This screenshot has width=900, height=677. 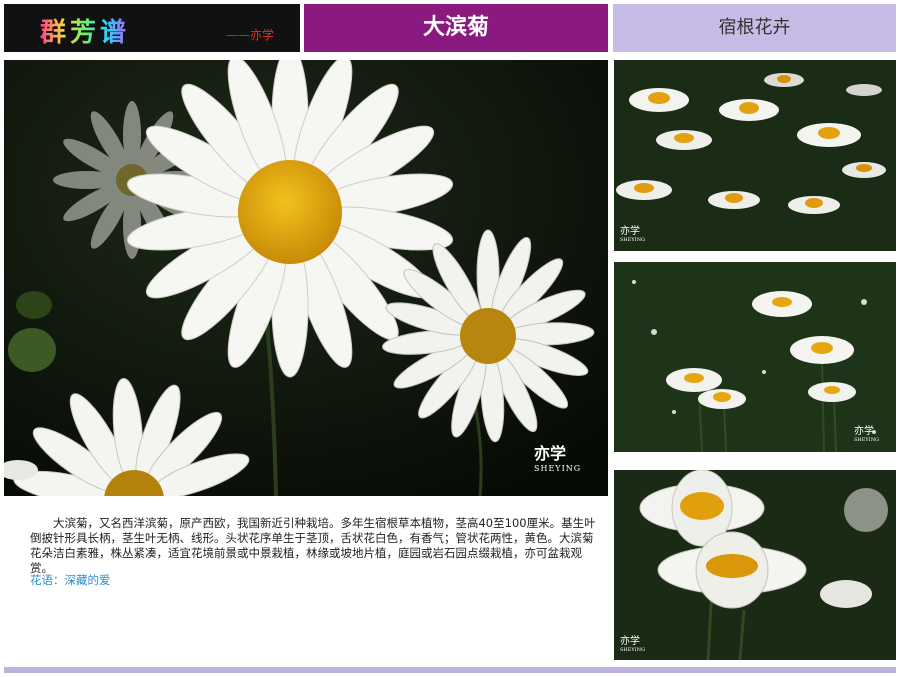 I want to click on logo-bar: 群芳谱 ——亦学, so click(x=152, y=28).